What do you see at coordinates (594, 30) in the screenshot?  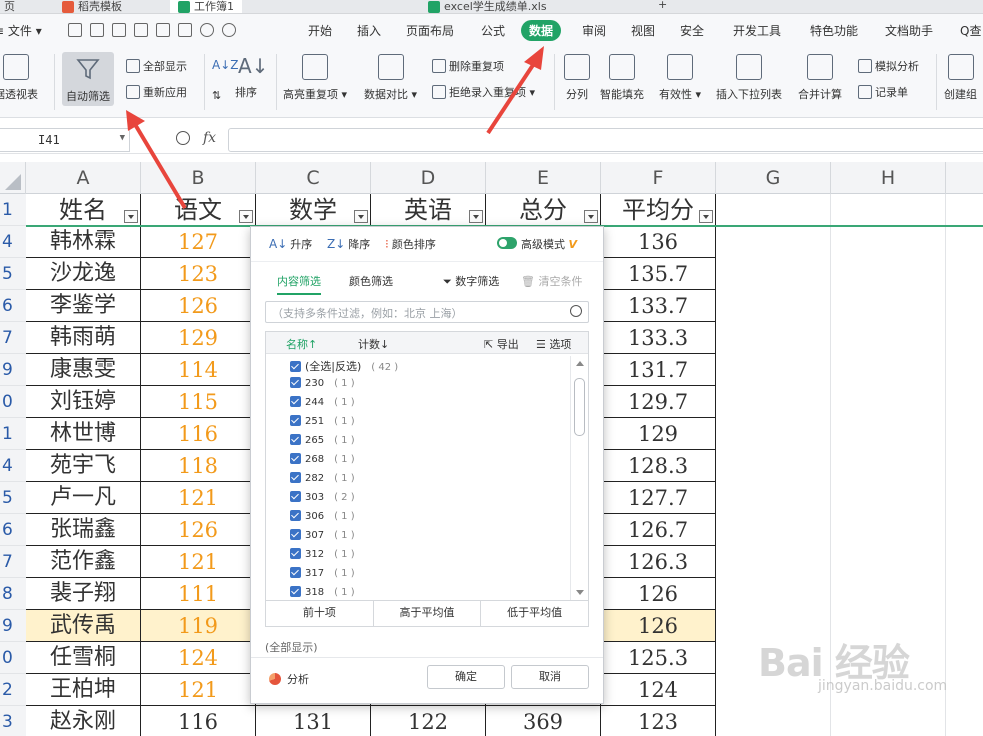 I see `menu-review: 审阅` at bounding box center [594, 30].